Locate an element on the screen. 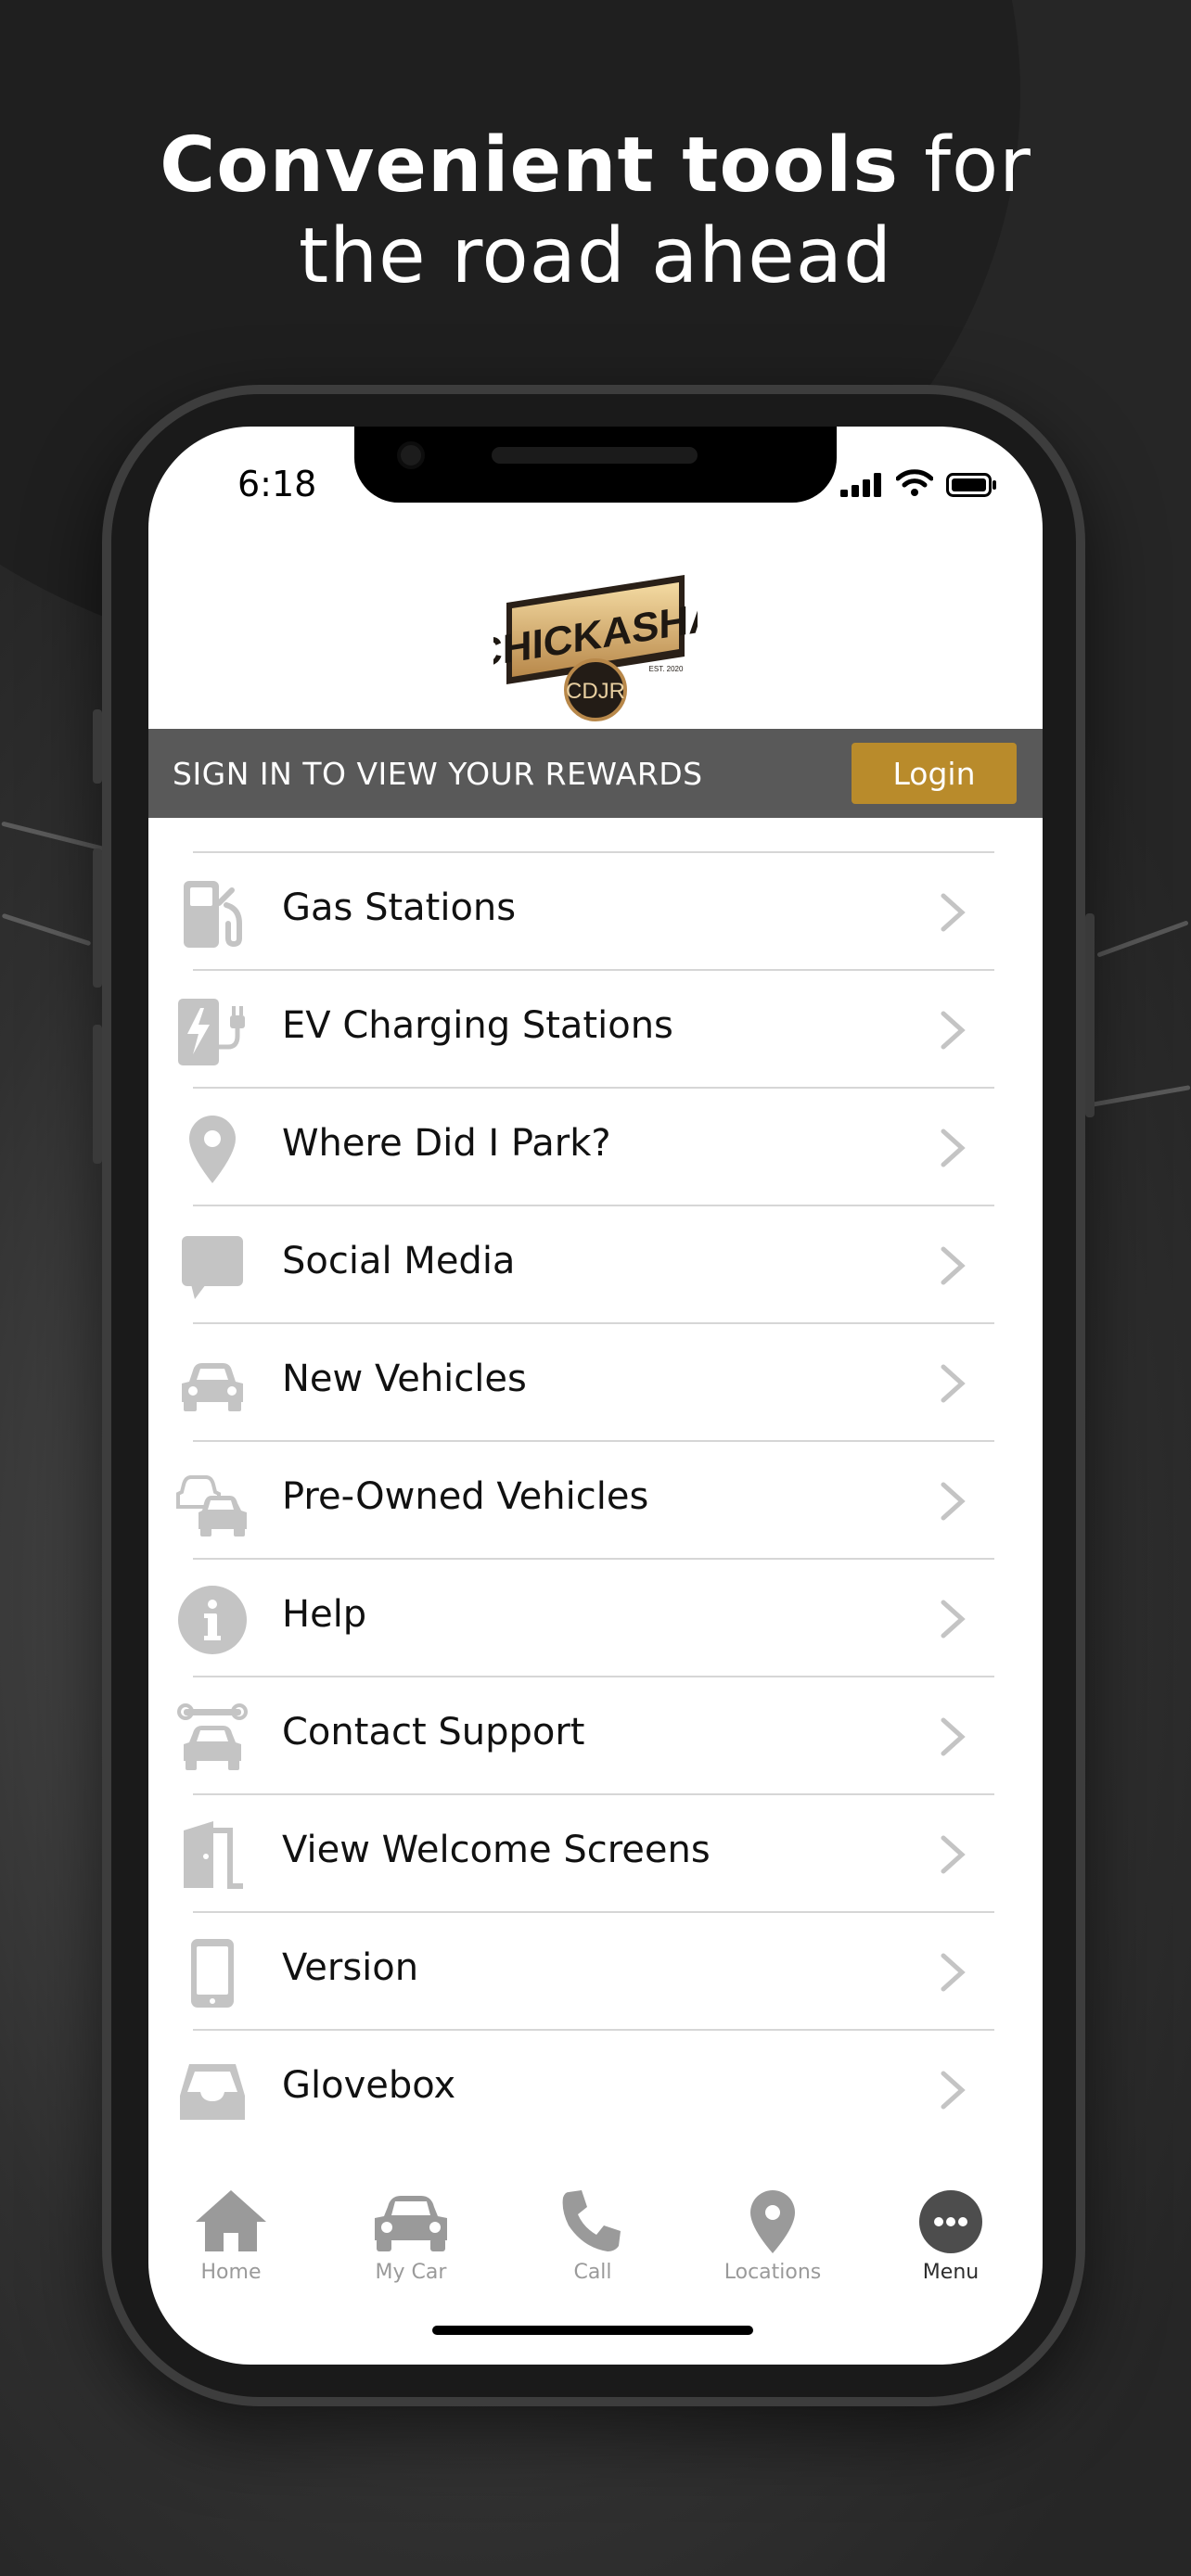 The height and width of the screenshot is (2576, 1191). tab-bar: Home My Car Call Locations Menu is located at coordinates (595, 2239).